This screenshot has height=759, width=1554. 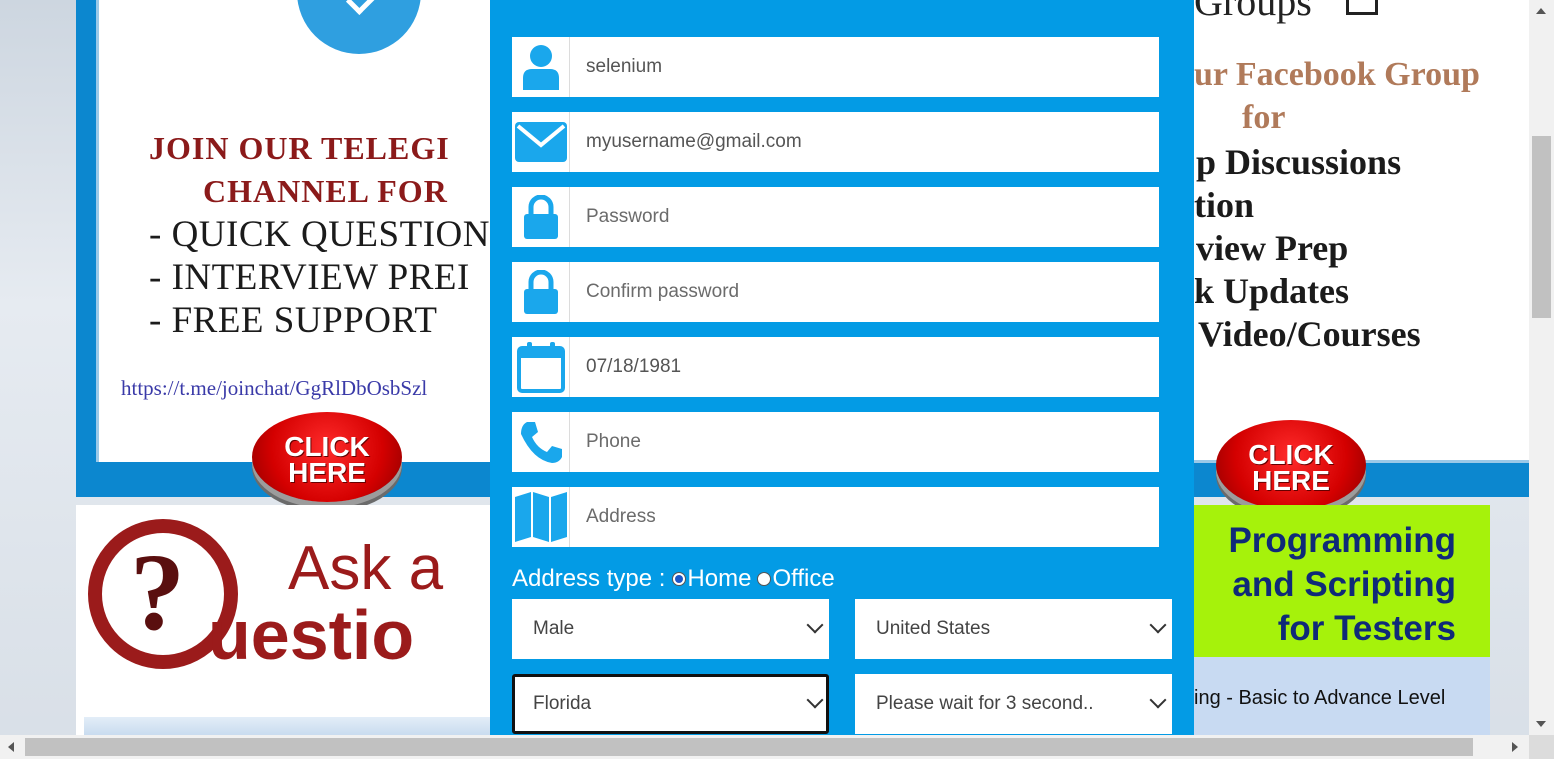 I want to click on scrollbar-corner, so click(x=1541, y=747).